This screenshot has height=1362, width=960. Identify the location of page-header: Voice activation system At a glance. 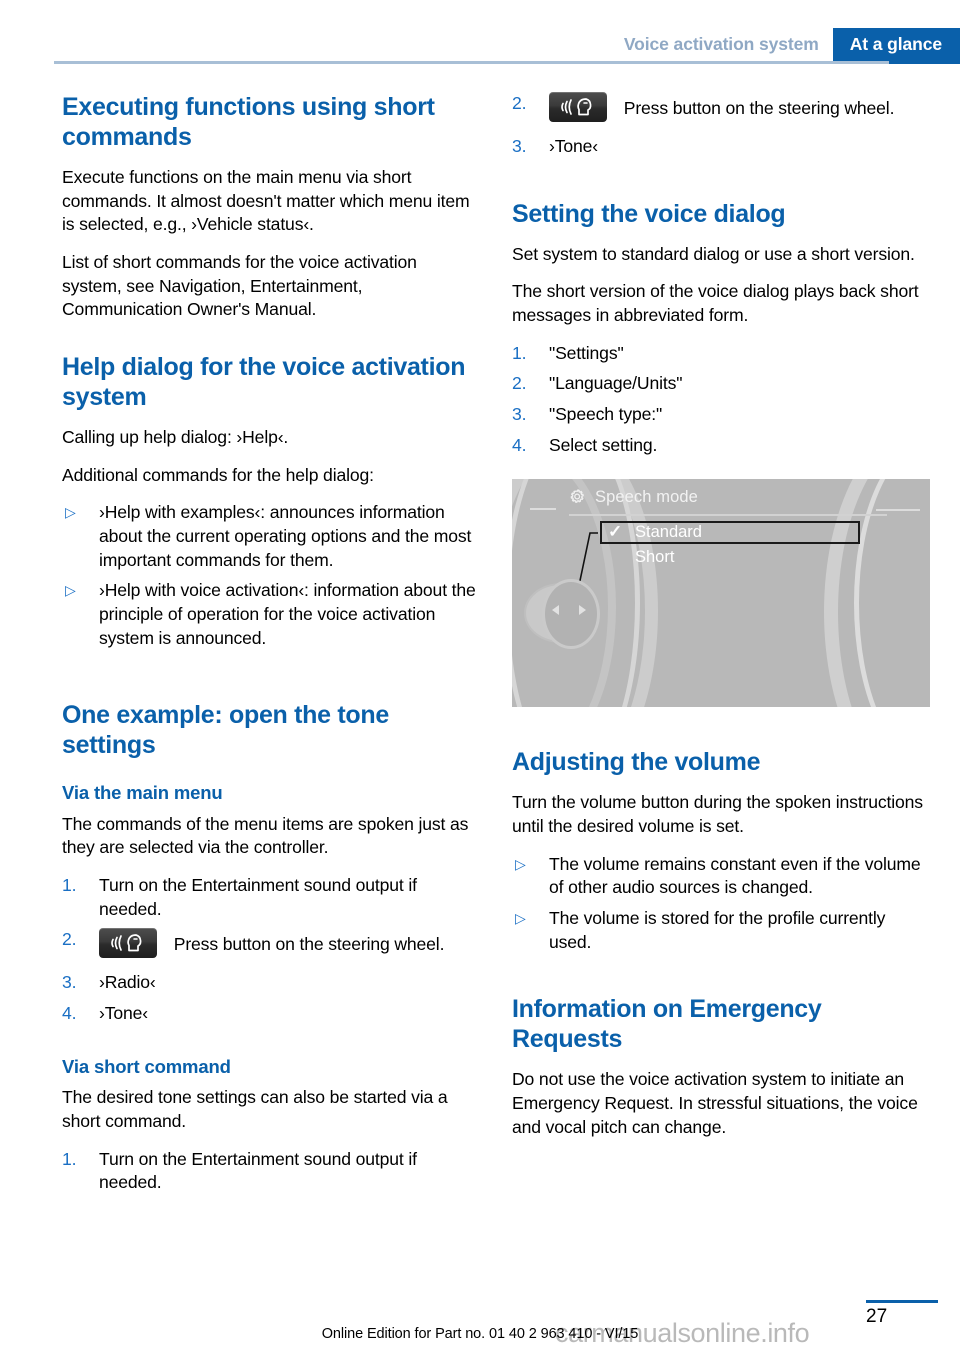
(480, 32).